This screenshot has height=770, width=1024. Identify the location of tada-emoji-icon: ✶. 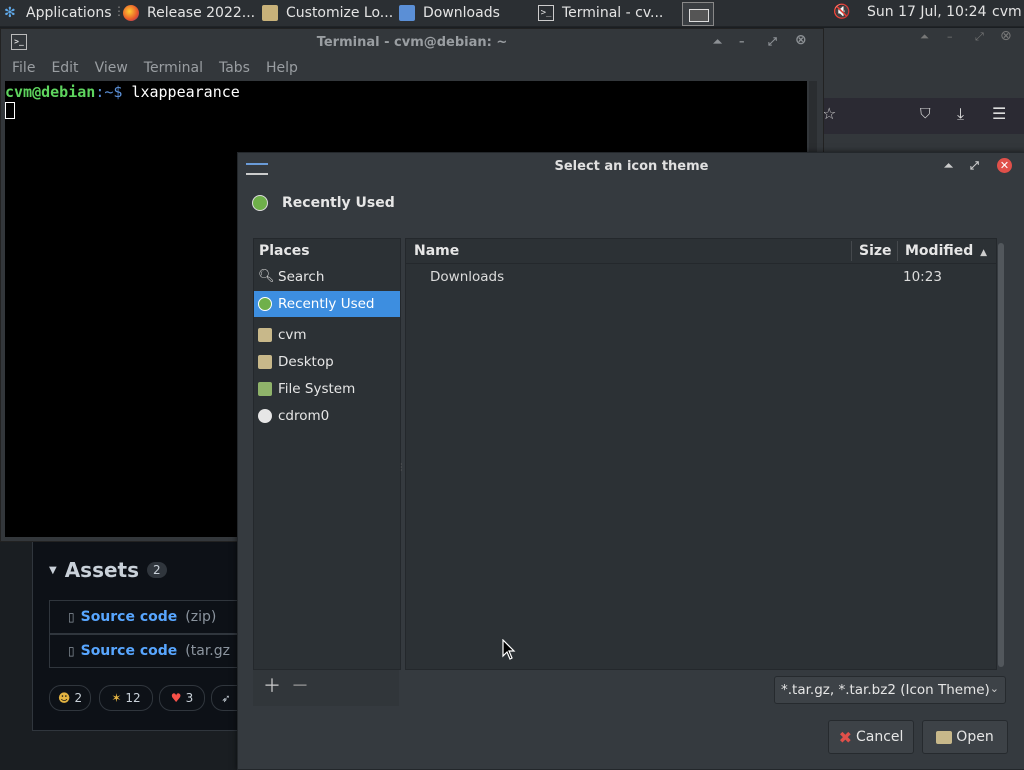
(116, 698).